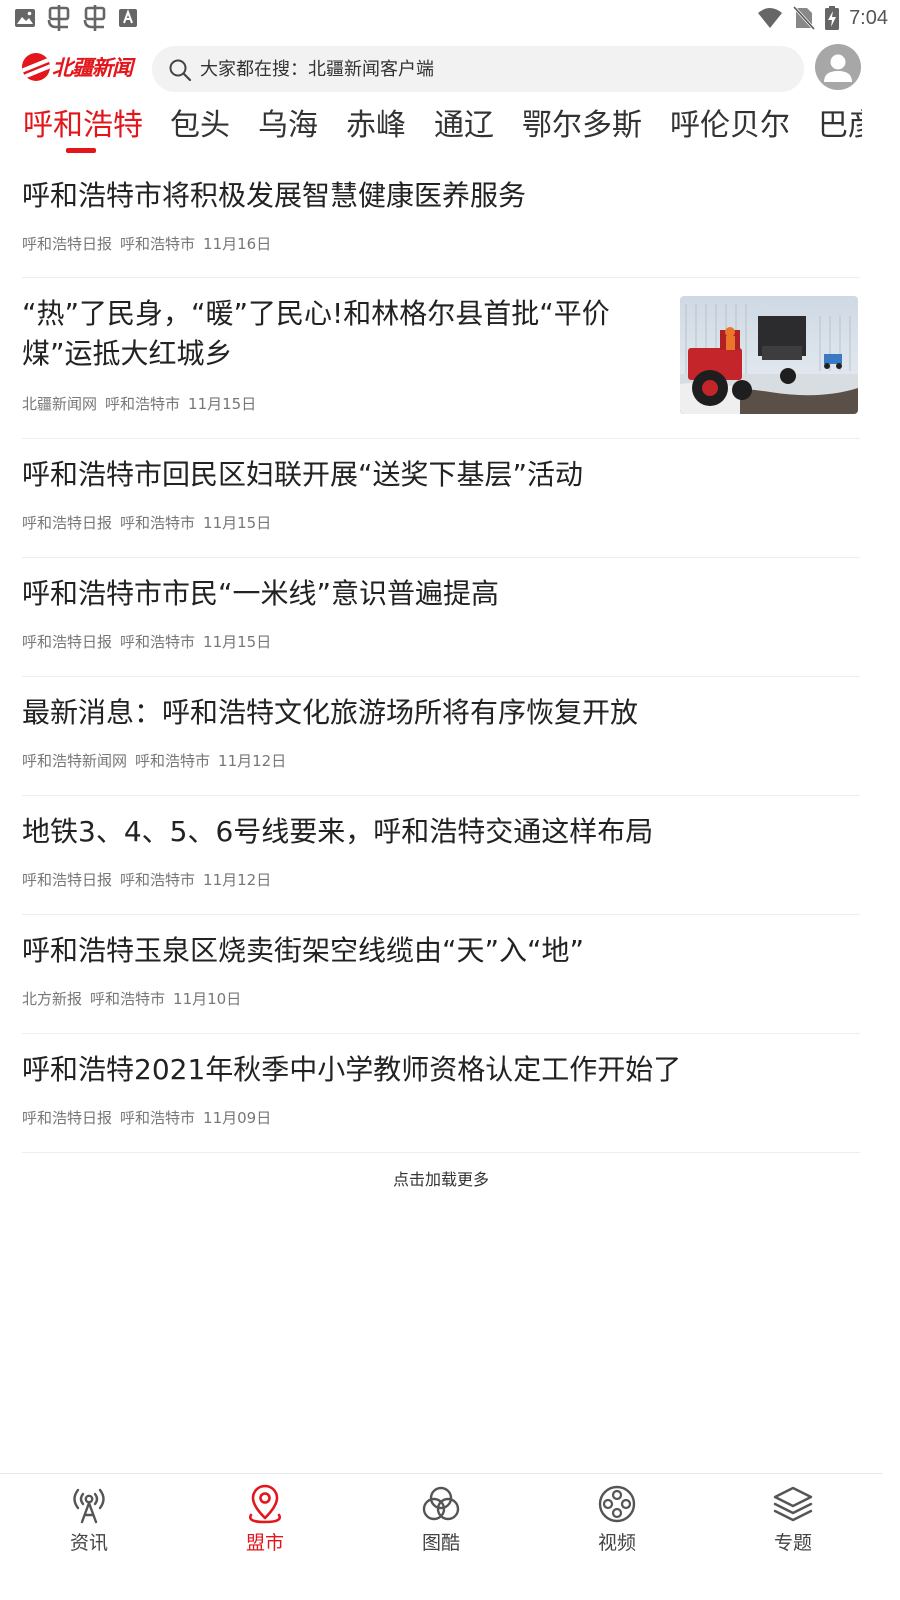 The image size is (900, 1600). What do you see at coordinates (838, 67) in the screenshot?
I see `user-avatar-icon` at bounding box center [838, 67].